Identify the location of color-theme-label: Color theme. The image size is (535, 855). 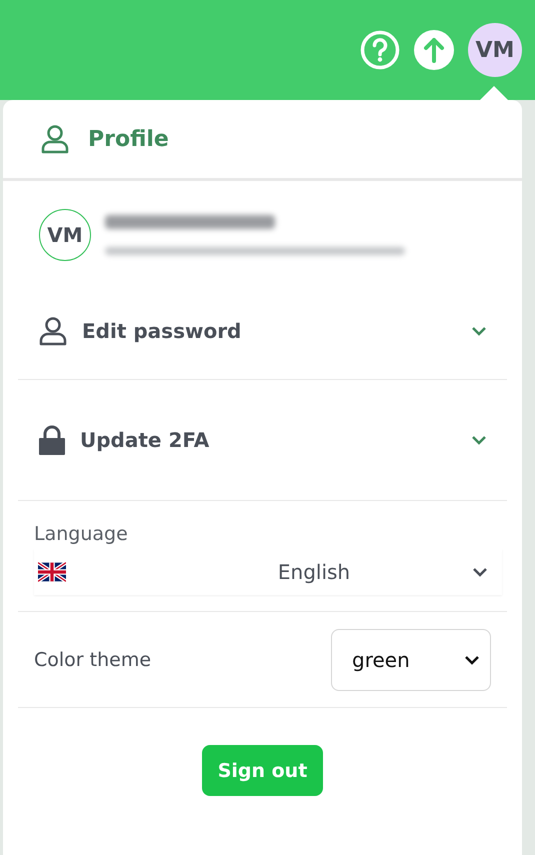
(93, 659).